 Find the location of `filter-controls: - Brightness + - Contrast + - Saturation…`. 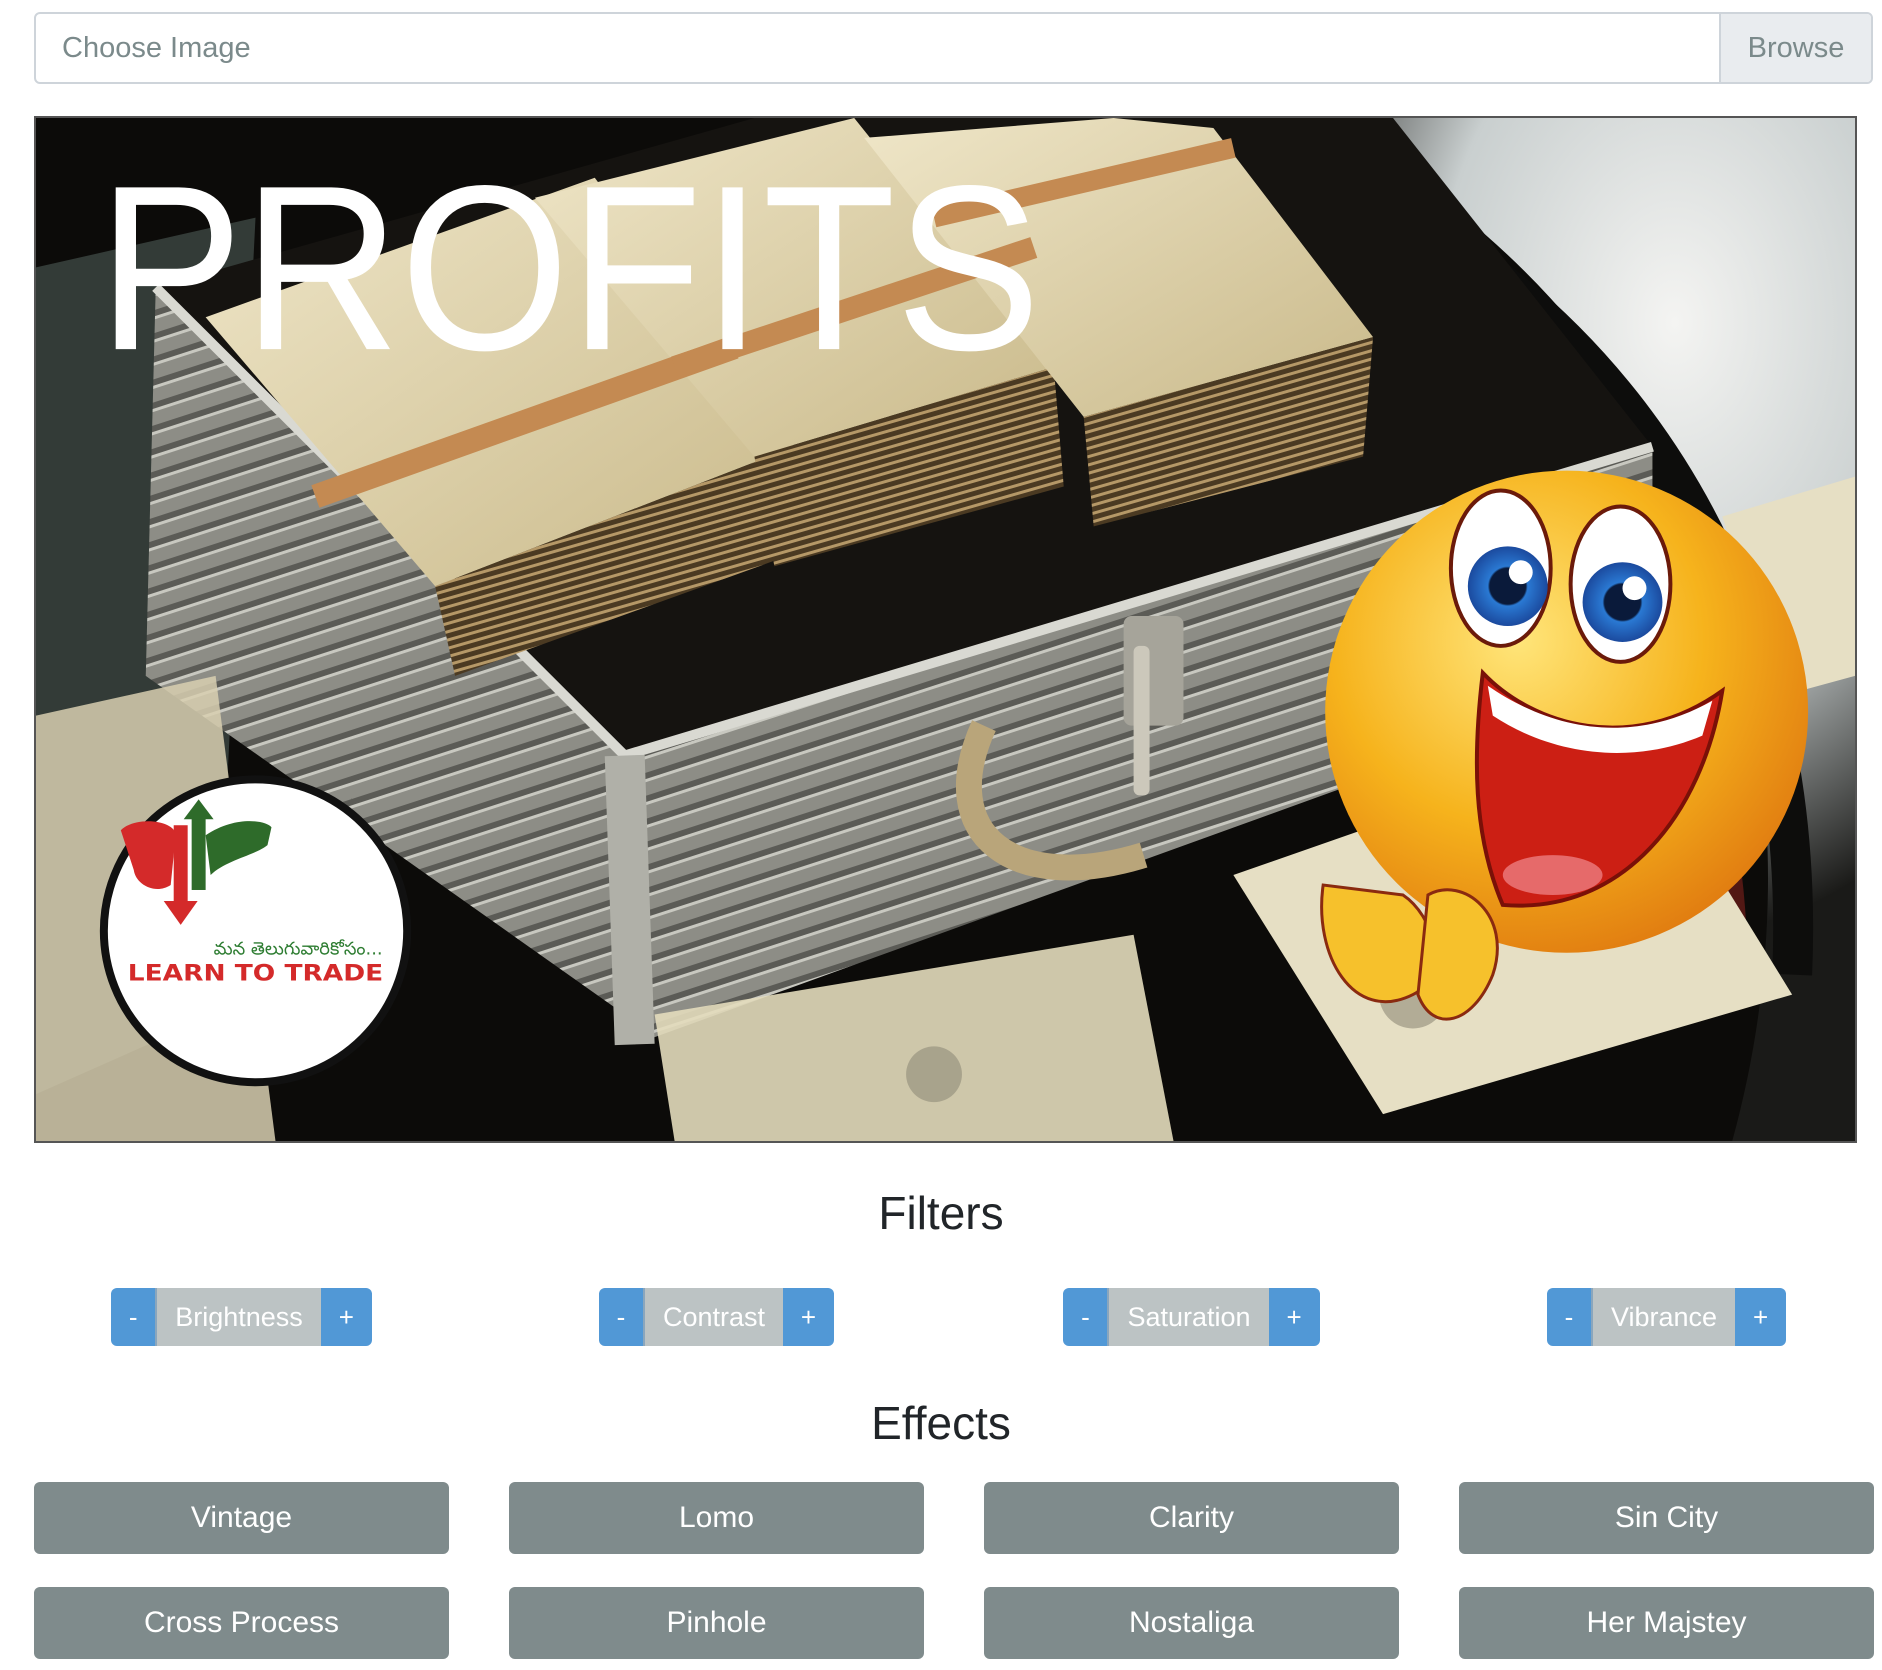

filter-controls: - Brightness + - Contrast + - Saturation… is located at coordinates (953, 1317).